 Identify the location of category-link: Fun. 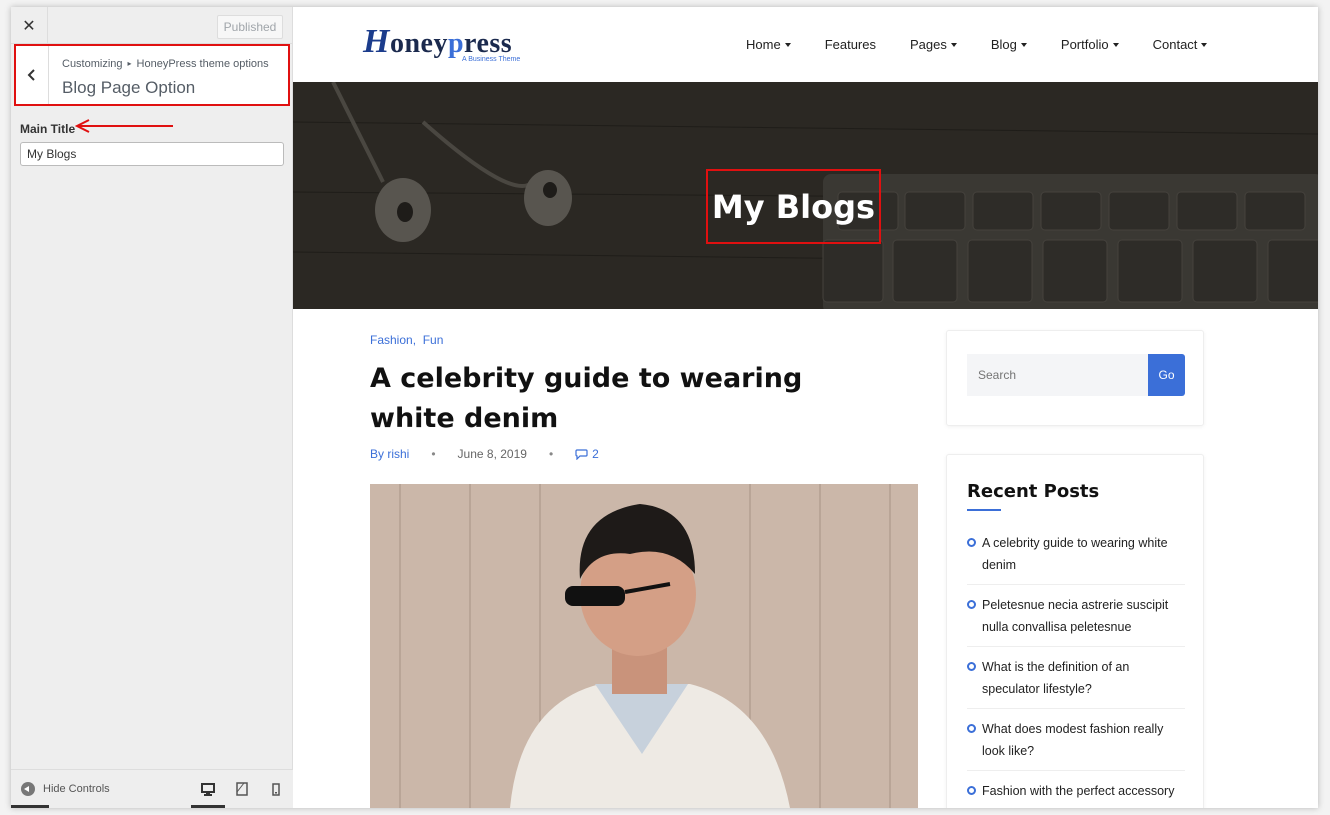
(433, 340).